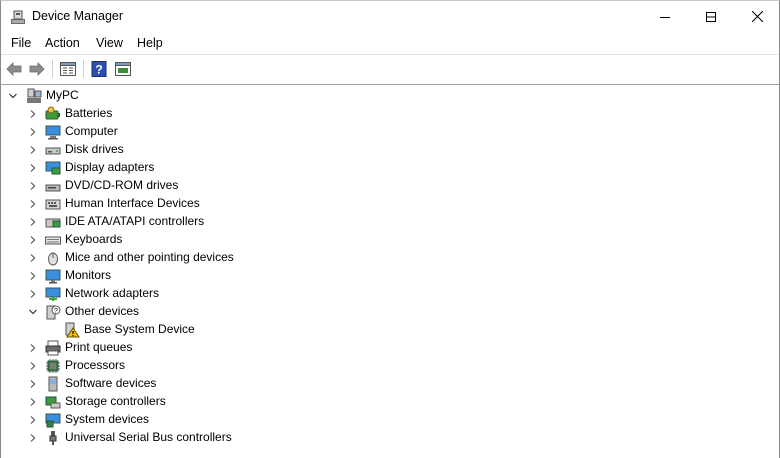 The image size is (780, 458). I want to click on forward-button, so click(37, 69).